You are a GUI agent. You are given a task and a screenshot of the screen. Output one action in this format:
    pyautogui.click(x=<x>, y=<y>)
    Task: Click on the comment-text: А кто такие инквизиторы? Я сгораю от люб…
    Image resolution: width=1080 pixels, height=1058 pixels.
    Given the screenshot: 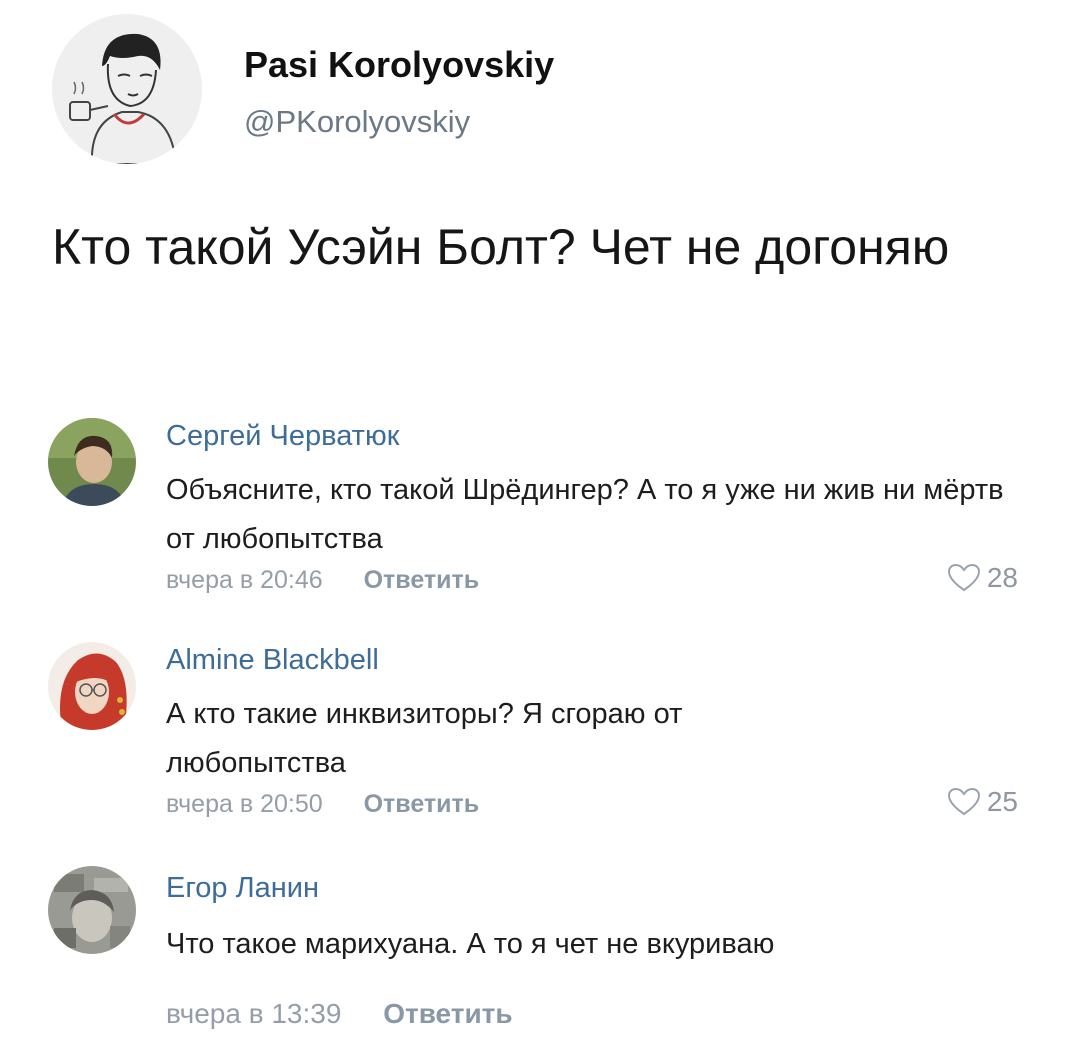 What is the action you would take?
    pyautogui.click(x=424, y=738)
    